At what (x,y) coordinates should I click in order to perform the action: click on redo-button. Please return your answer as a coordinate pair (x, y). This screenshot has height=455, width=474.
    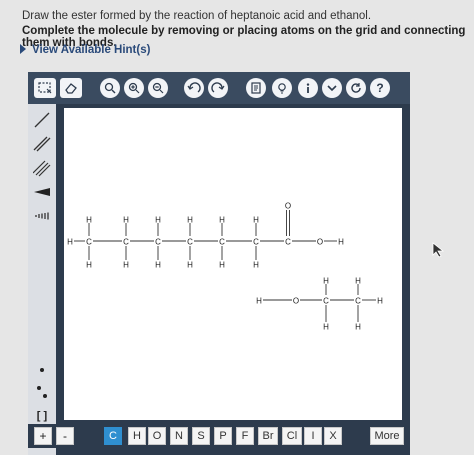
    Looking at the image, I should click on (218, 88).